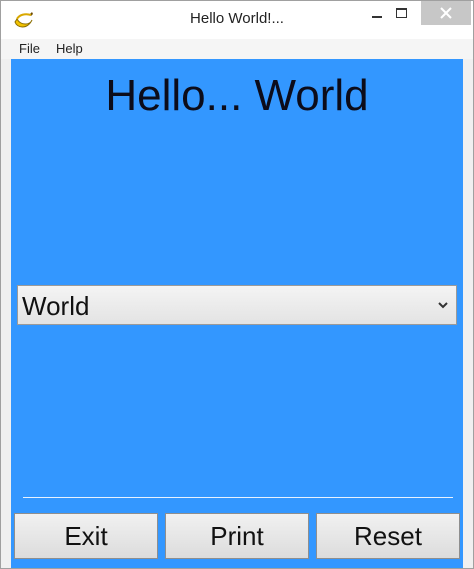  What do you see at coordinates (237, 95) in the screenshot?
I see `headline-text: Hello... World` at bounding box center [237, 95].